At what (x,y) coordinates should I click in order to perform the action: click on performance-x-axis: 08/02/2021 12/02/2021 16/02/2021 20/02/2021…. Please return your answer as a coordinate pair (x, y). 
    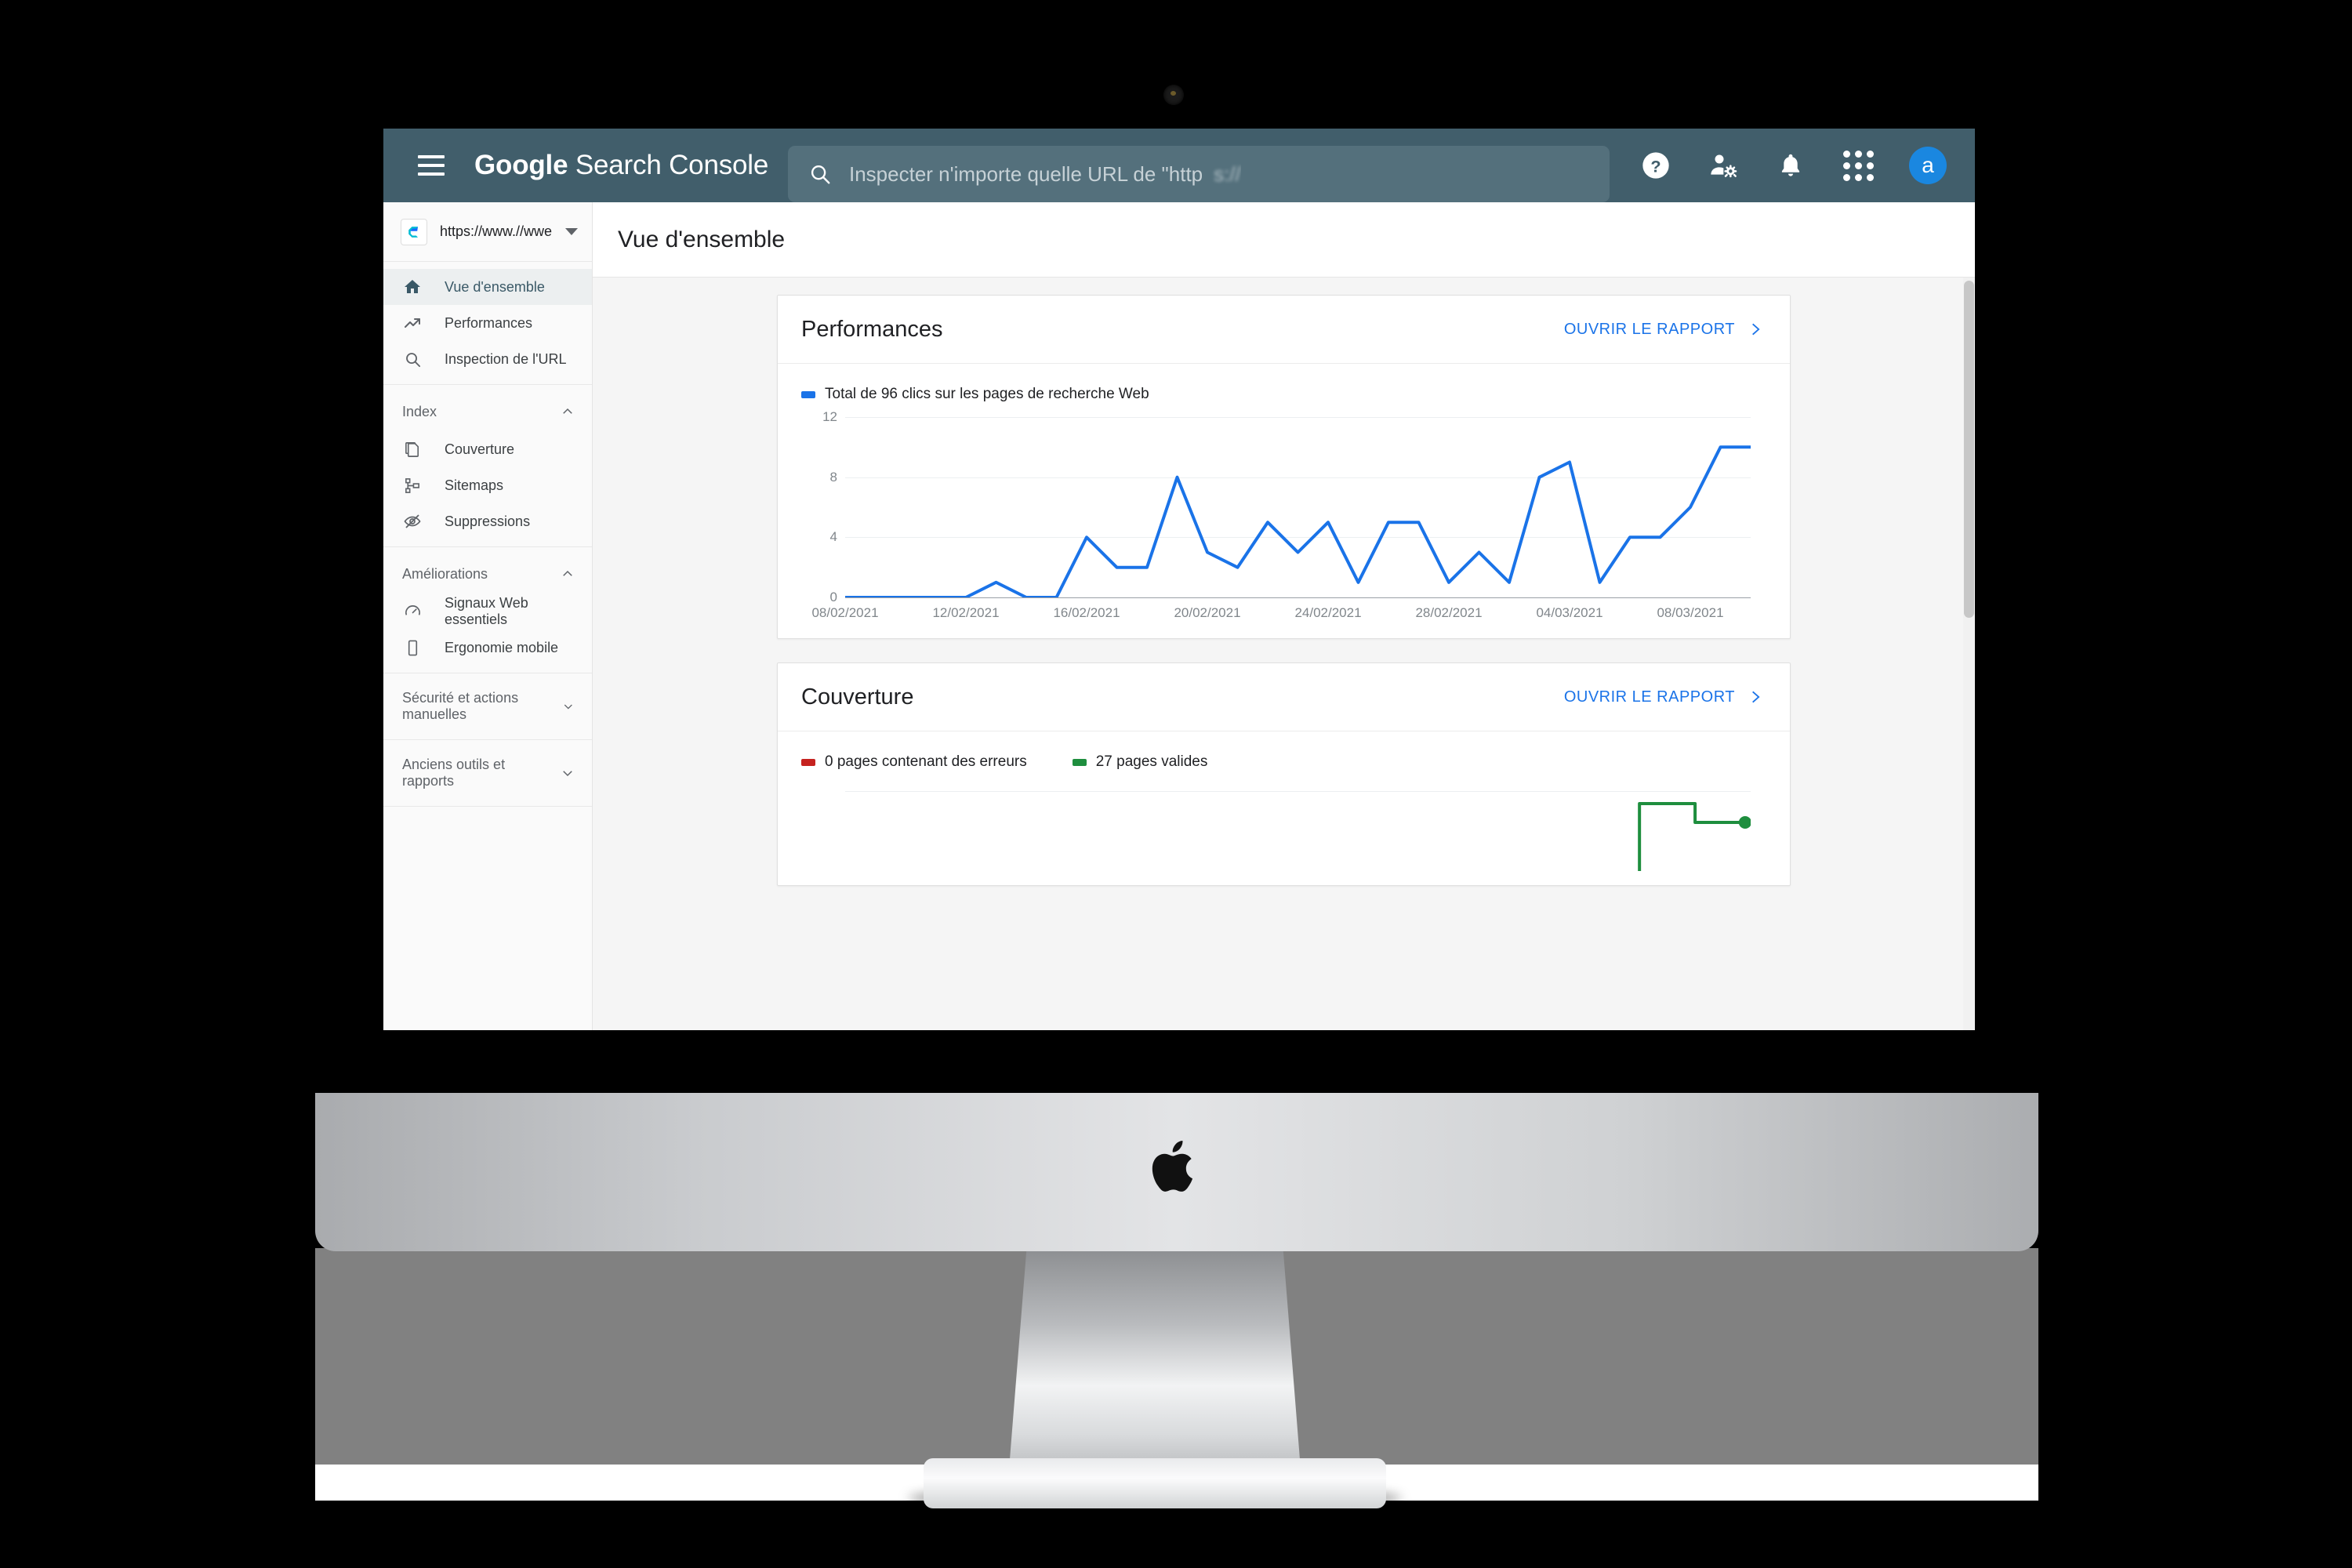
    Looking at the image, I should click on (1281, 610).